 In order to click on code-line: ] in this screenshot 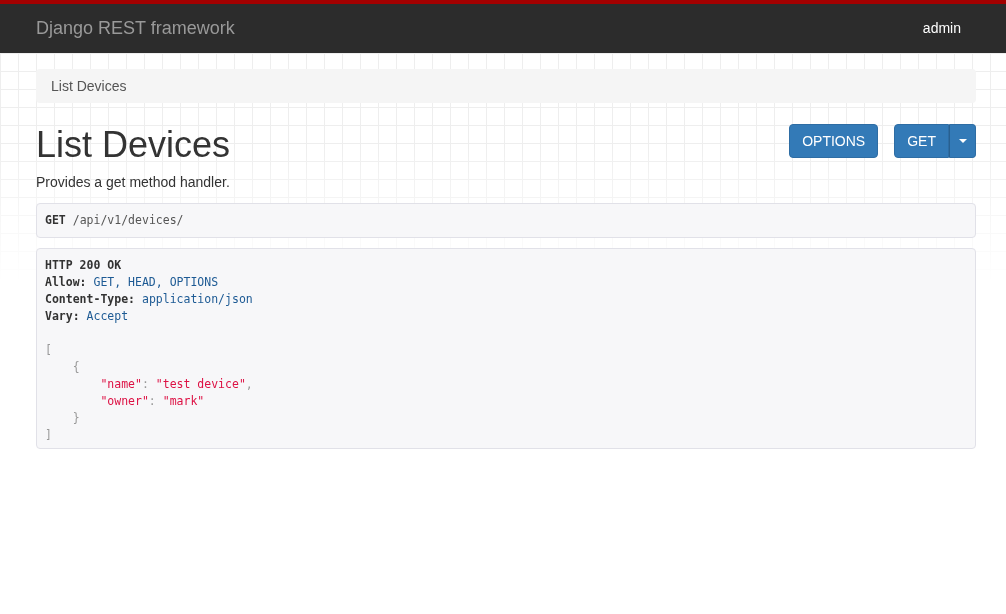, I will do `click(48, 435)`.